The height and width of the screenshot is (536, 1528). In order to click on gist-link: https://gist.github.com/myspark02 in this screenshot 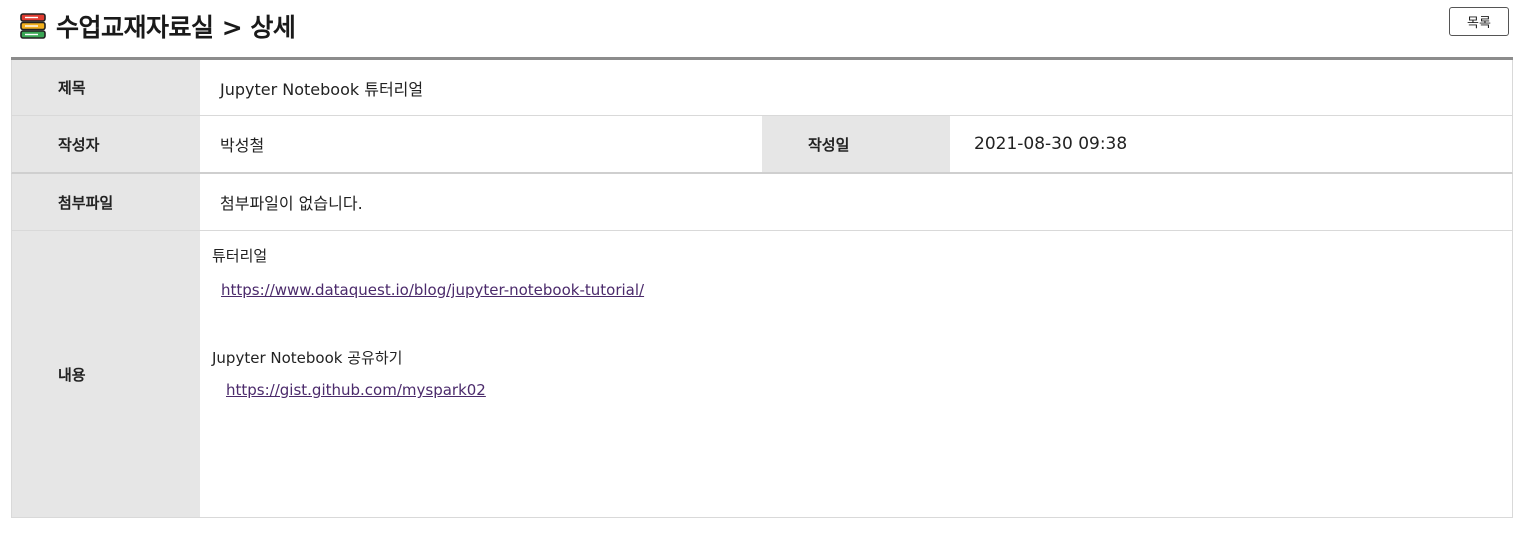, I will do `click(356, 390)`.